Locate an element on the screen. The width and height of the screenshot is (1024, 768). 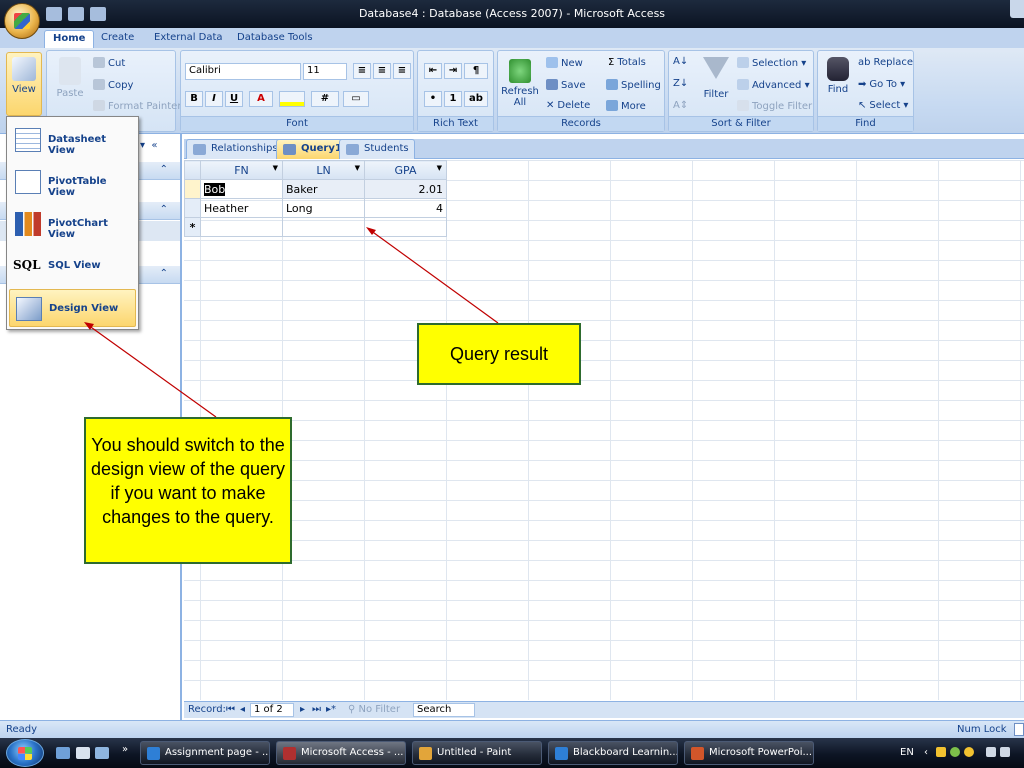
format-painter-button: Format Painter is located at coordinates (137, 106).